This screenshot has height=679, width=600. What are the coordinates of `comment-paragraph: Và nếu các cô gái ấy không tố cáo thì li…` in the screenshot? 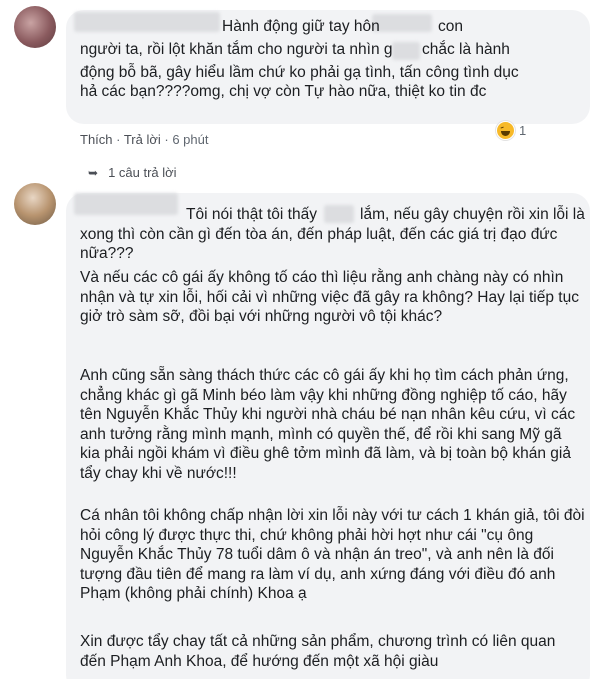 It's located at (329, 297).